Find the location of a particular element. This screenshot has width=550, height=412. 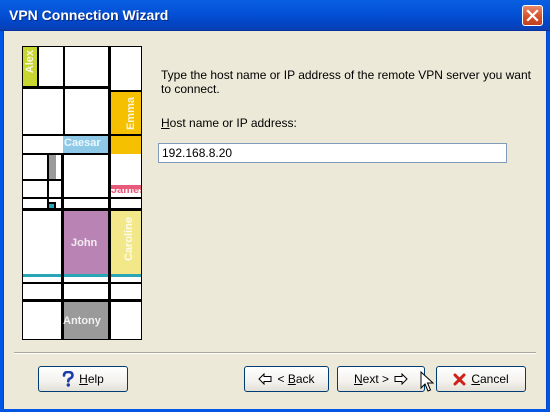

art-name-john: John is located at coordinates (84, 243).